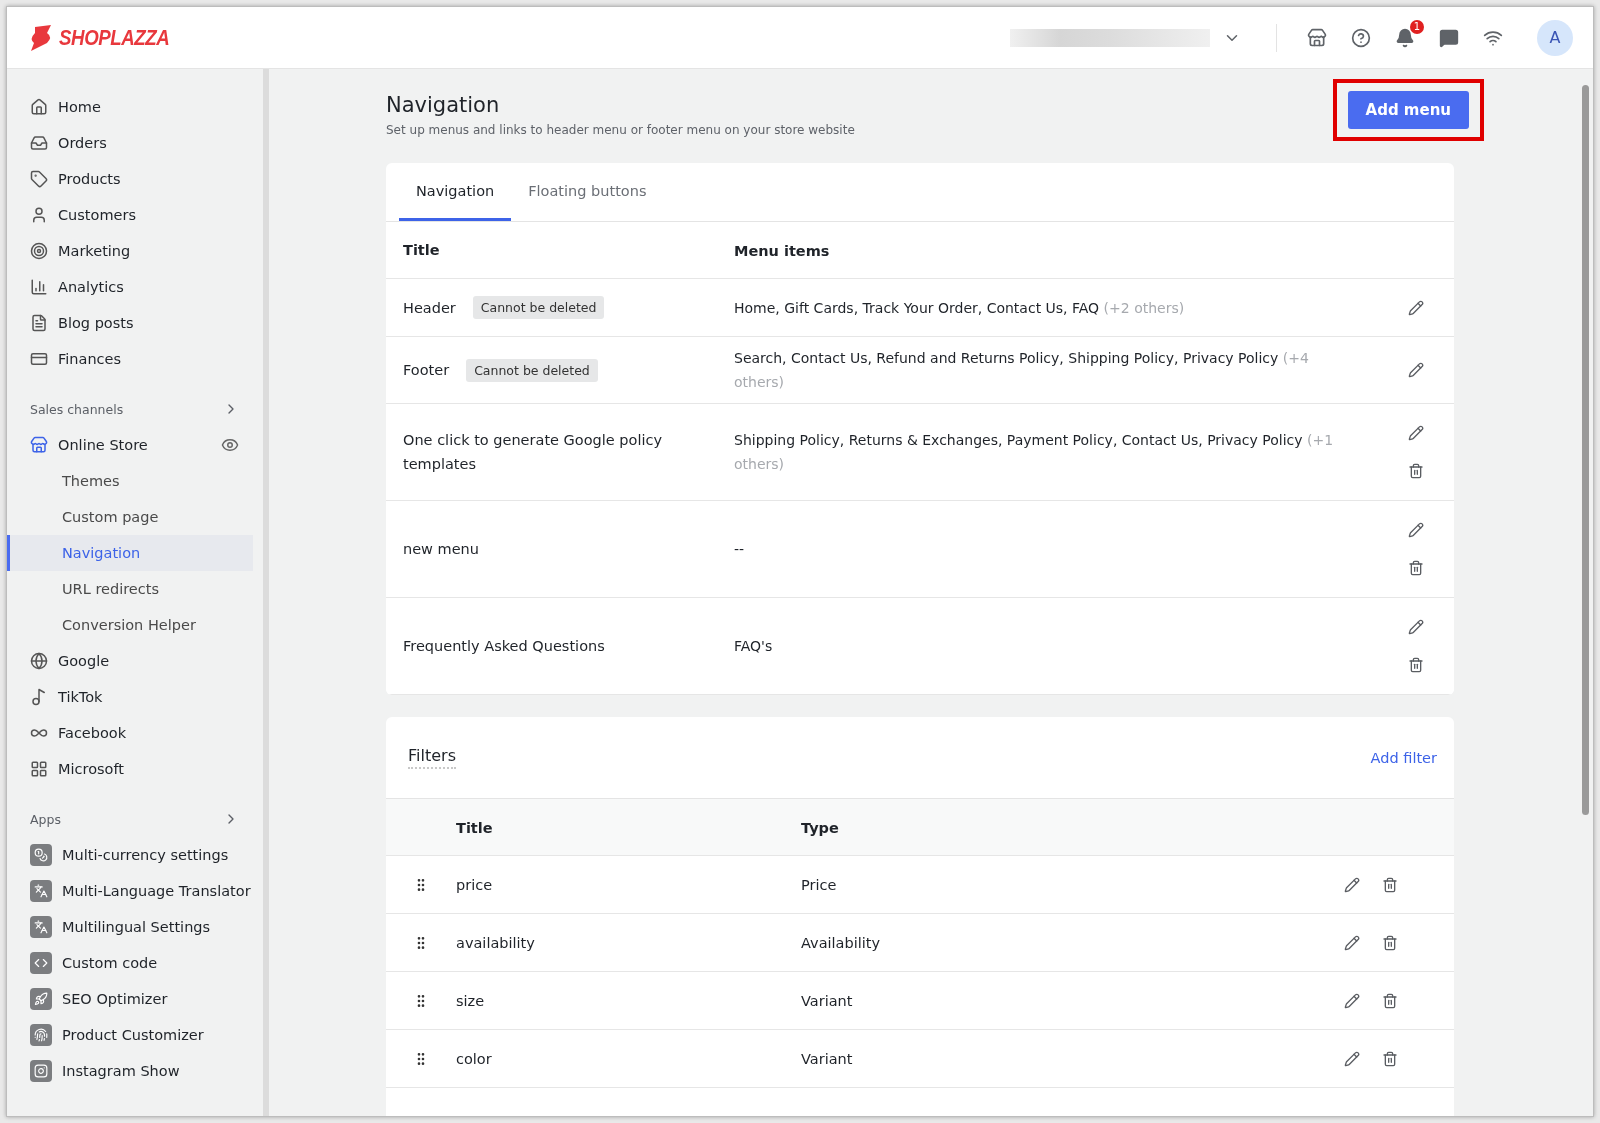 The width and height of the screenshot is (1600, 1123). Describe the element at coordinates (432, 757) in the screenshot. I see `section-title: Filters` at that location.